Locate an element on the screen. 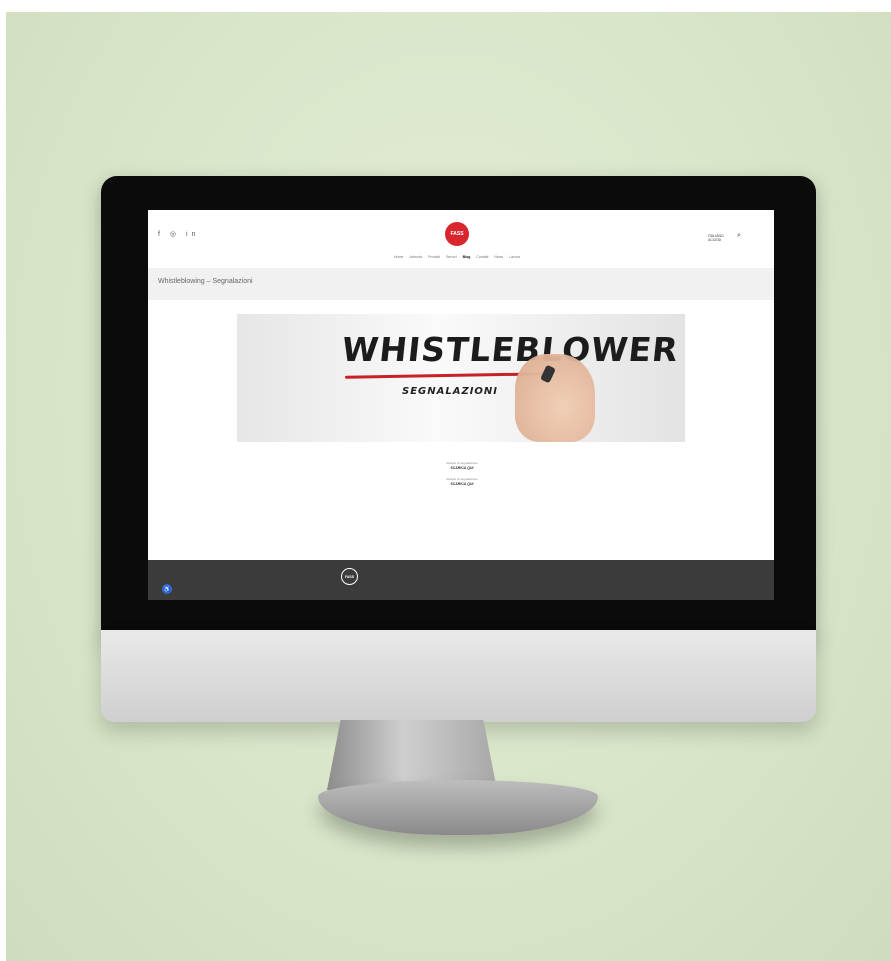  banner-subtitle: SEGNALAZIONI is located at coordinates (450, 391).